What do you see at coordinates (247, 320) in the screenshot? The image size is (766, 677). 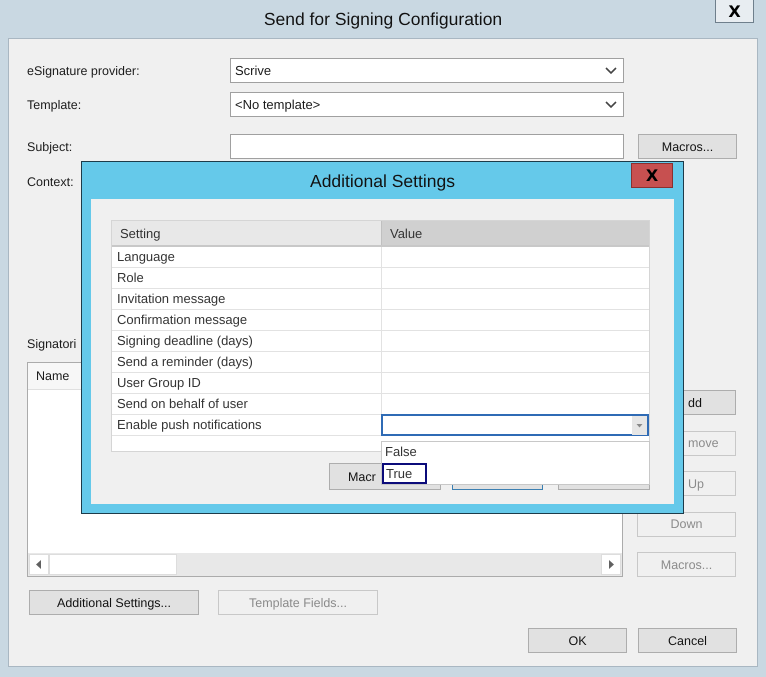 I see `setting-name: Confirmation message` at bounding box center [247, 320].